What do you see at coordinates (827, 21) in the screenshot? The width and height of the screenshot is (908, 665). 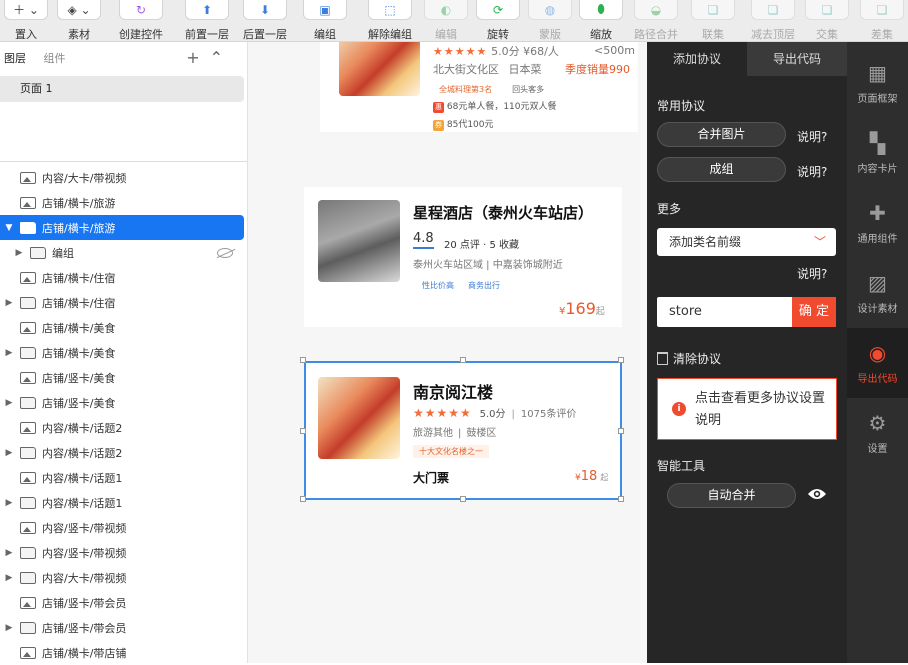 I see `toolbar-intersect-button: ❏ 交集` at bounding box center [827, 21].